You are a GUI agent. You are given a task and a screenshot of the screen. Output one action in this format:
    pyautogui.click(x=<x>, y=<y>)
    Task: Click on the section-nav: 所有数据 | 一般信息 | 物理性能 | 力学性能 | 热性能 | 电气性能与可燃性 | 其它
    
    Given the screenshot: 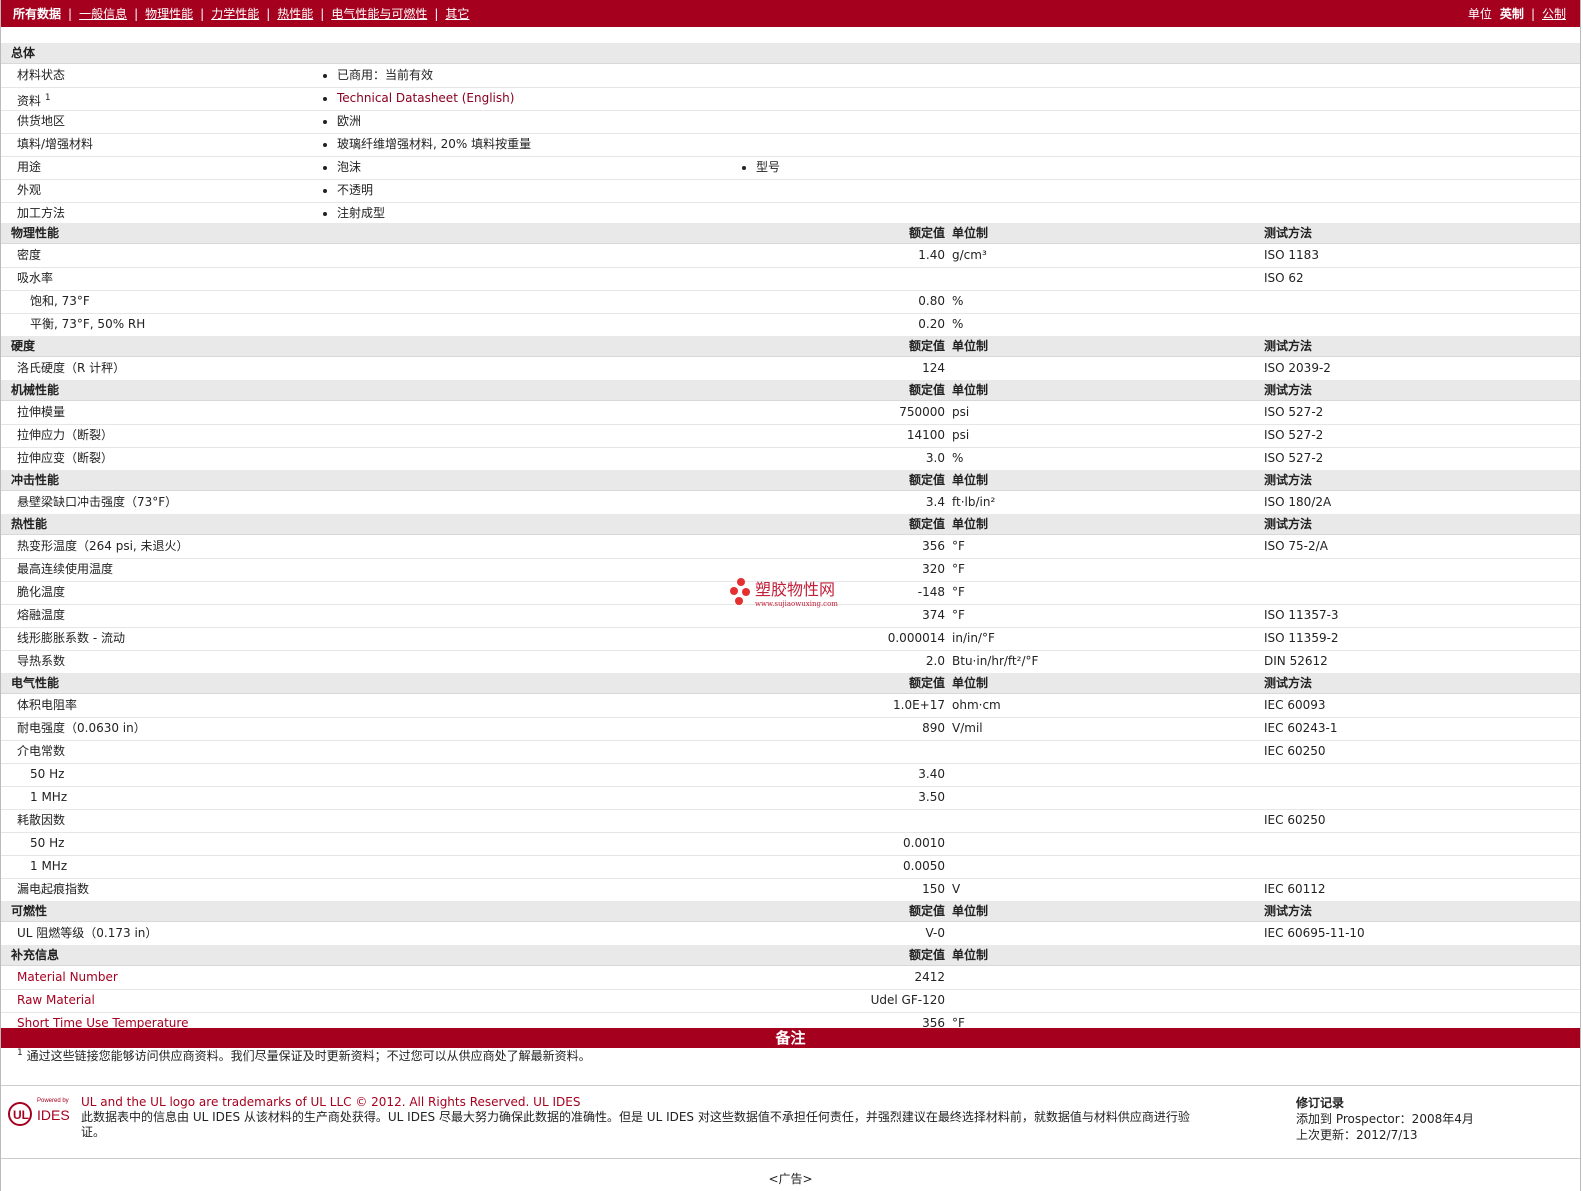 What is the action you would take?
    pyautogui.click(x=235, y=13)
    